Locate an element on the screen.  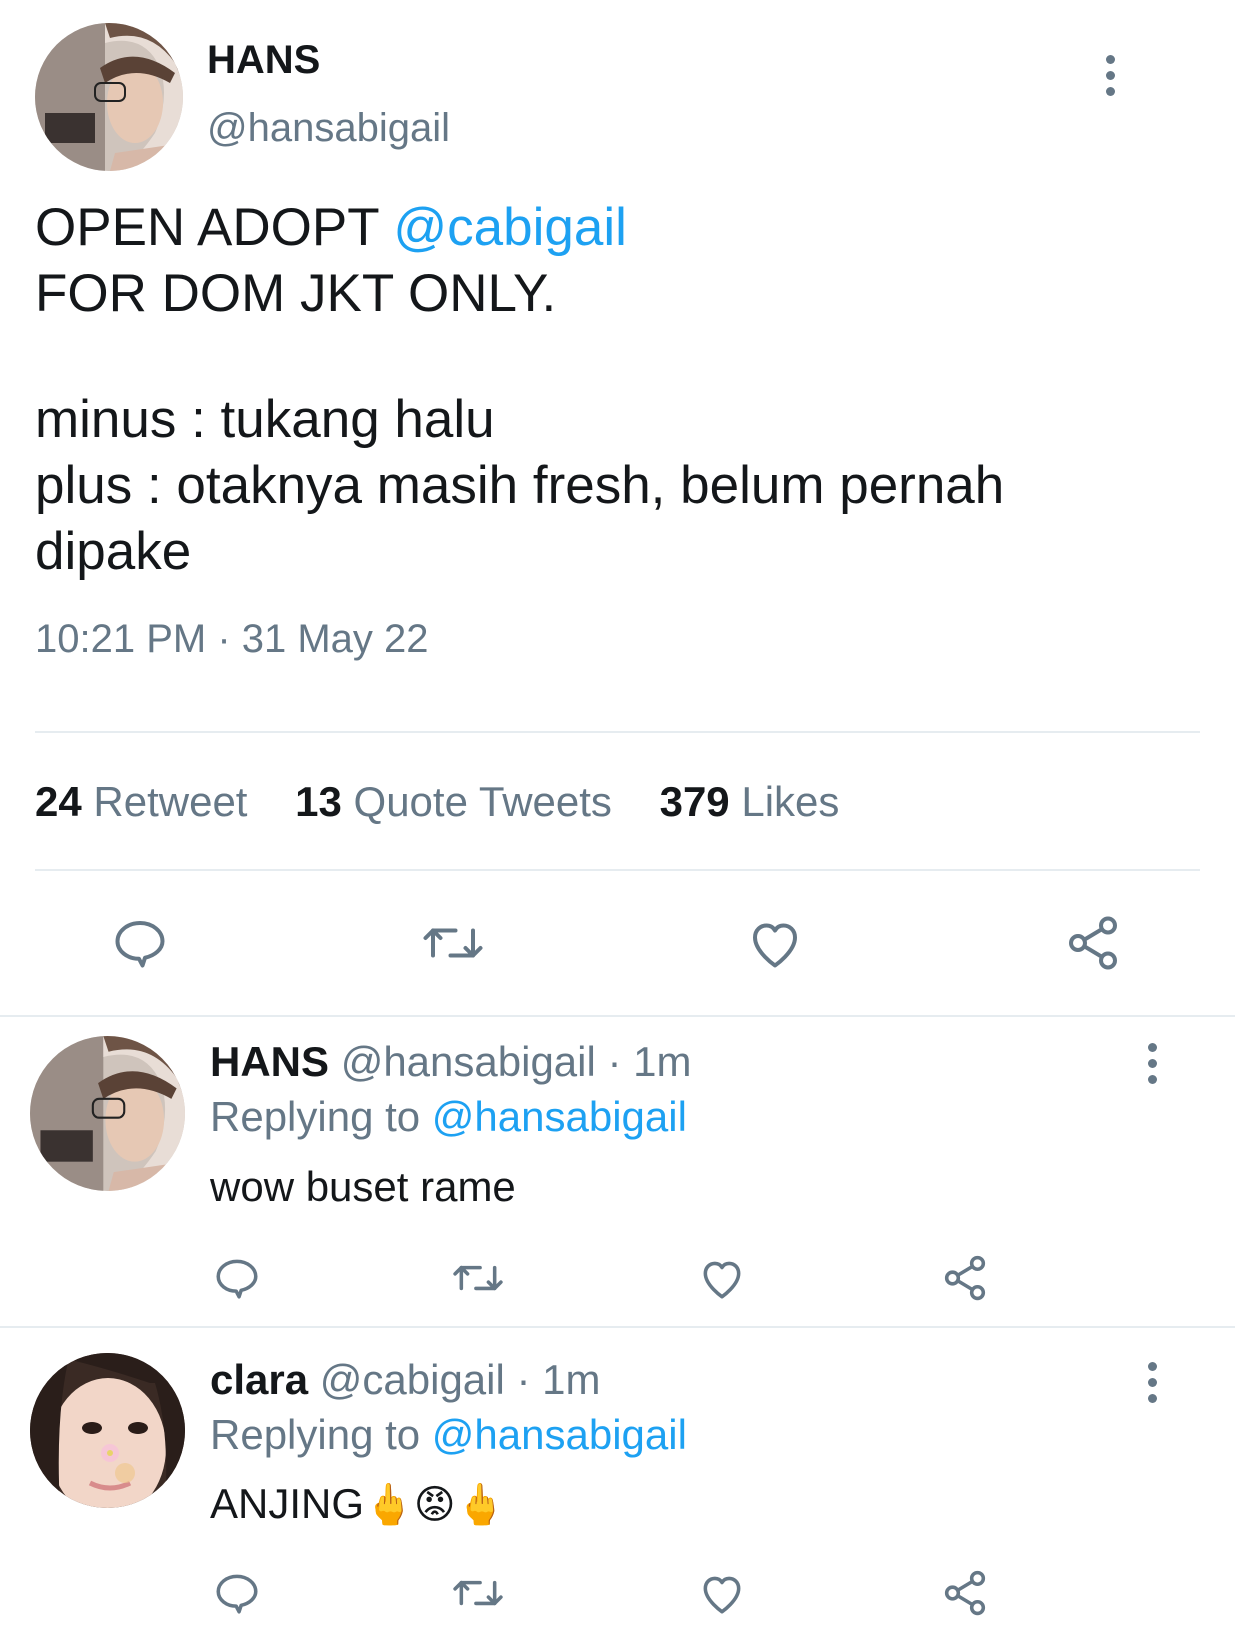
tweet-text-line: dipake is located at coordinates (113, 551).